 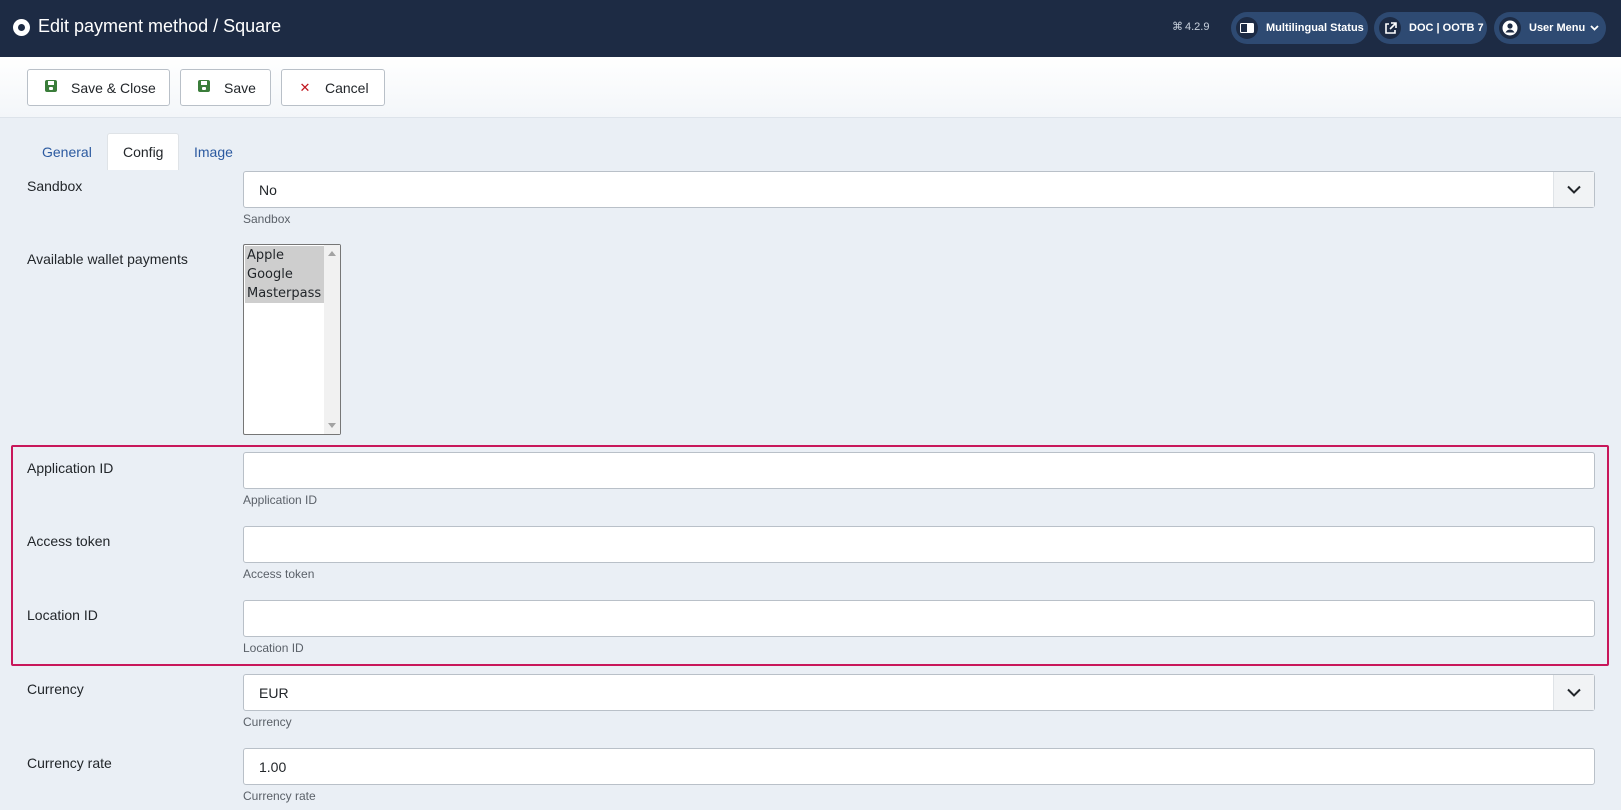 What do you see at coordinates (332, 425) in the screenshot?
I see `scroll-down-icon` at bounding box center [332, 425].